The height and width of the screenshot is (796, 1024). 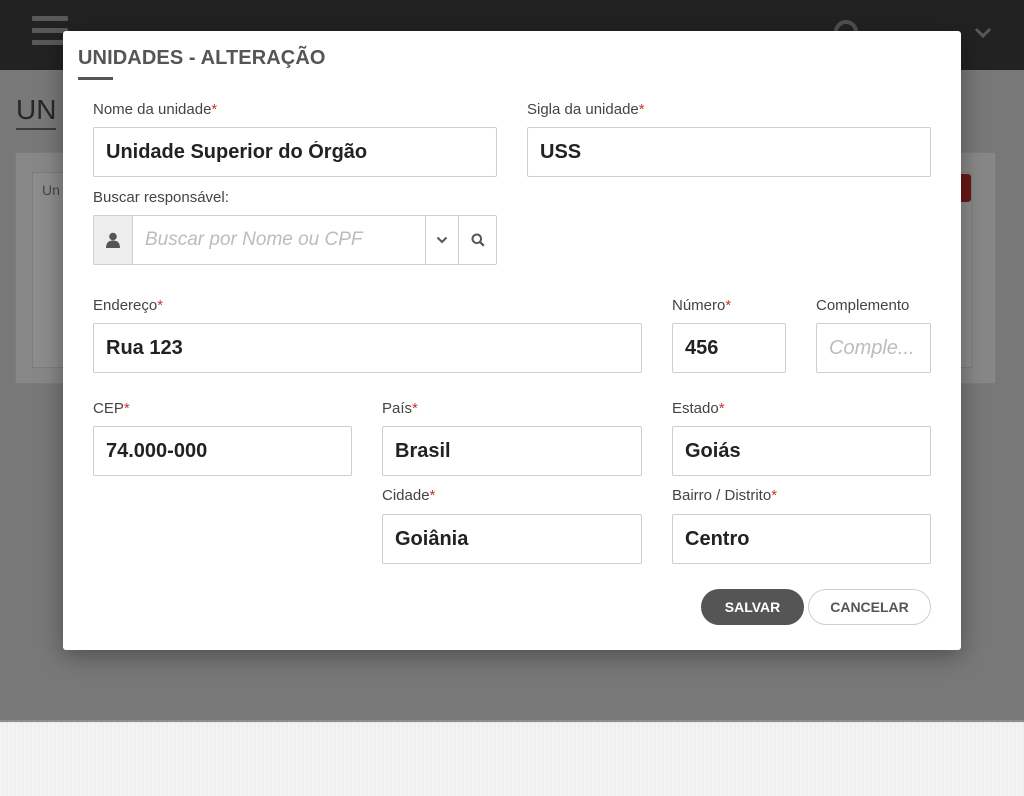 I want to click on bairro-label: Bairro / Distrito*, so click(x=724, y=495).